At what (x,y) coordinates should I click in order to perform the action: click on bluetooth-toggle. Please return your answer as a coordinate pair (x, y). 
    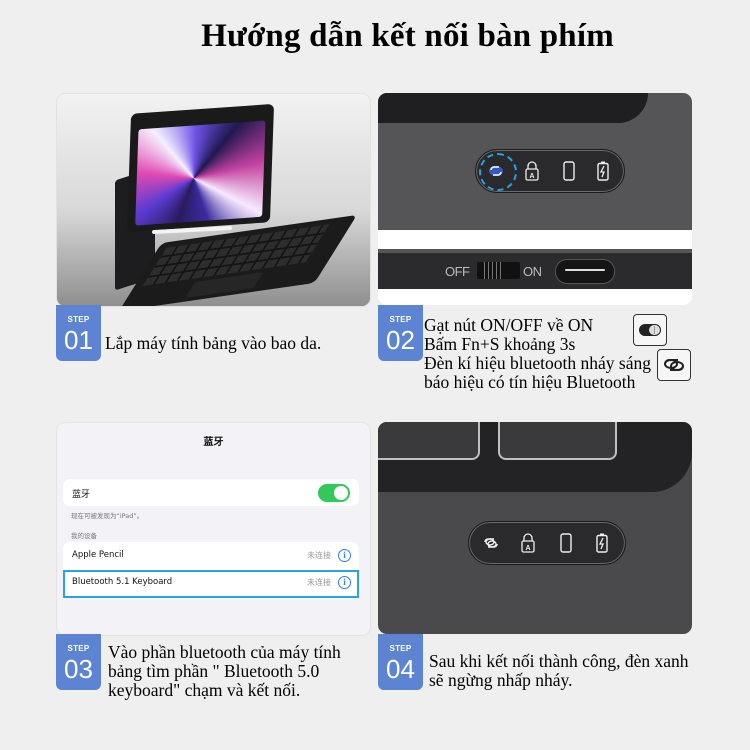
    Looking at the image, I should click on (334, 493).